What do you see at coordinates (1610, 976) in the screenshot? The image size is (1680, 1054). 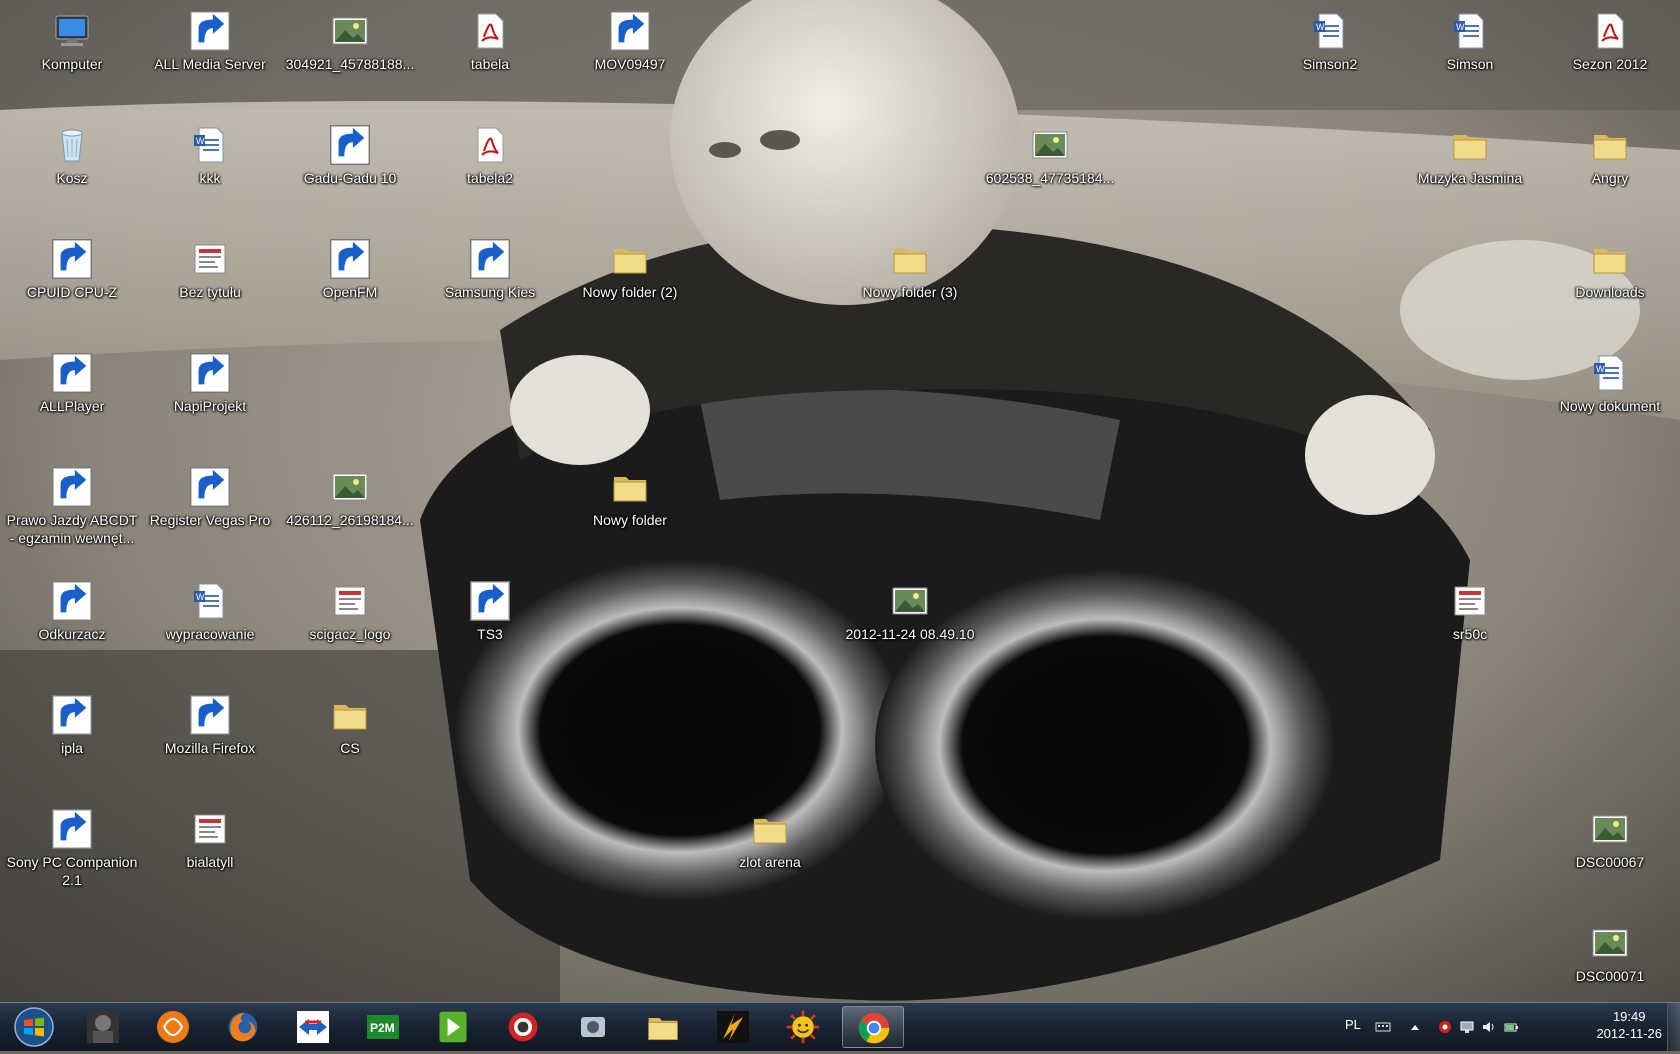 I see `desktop-icon-label: DSC00071` at bounding box center [1610, 976].